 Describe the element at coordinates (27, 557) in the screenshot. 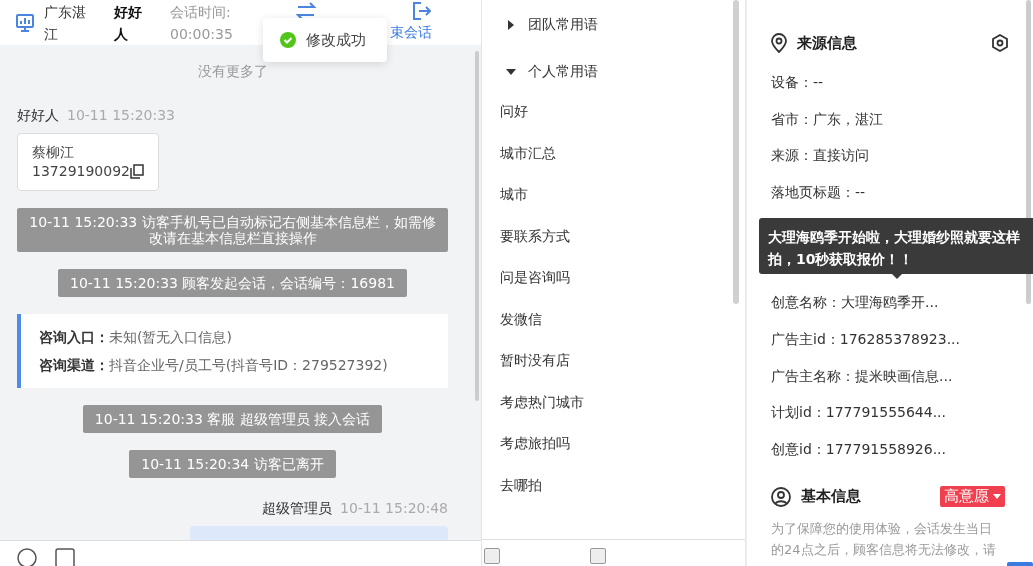

I see `emoji-icon` at that location.